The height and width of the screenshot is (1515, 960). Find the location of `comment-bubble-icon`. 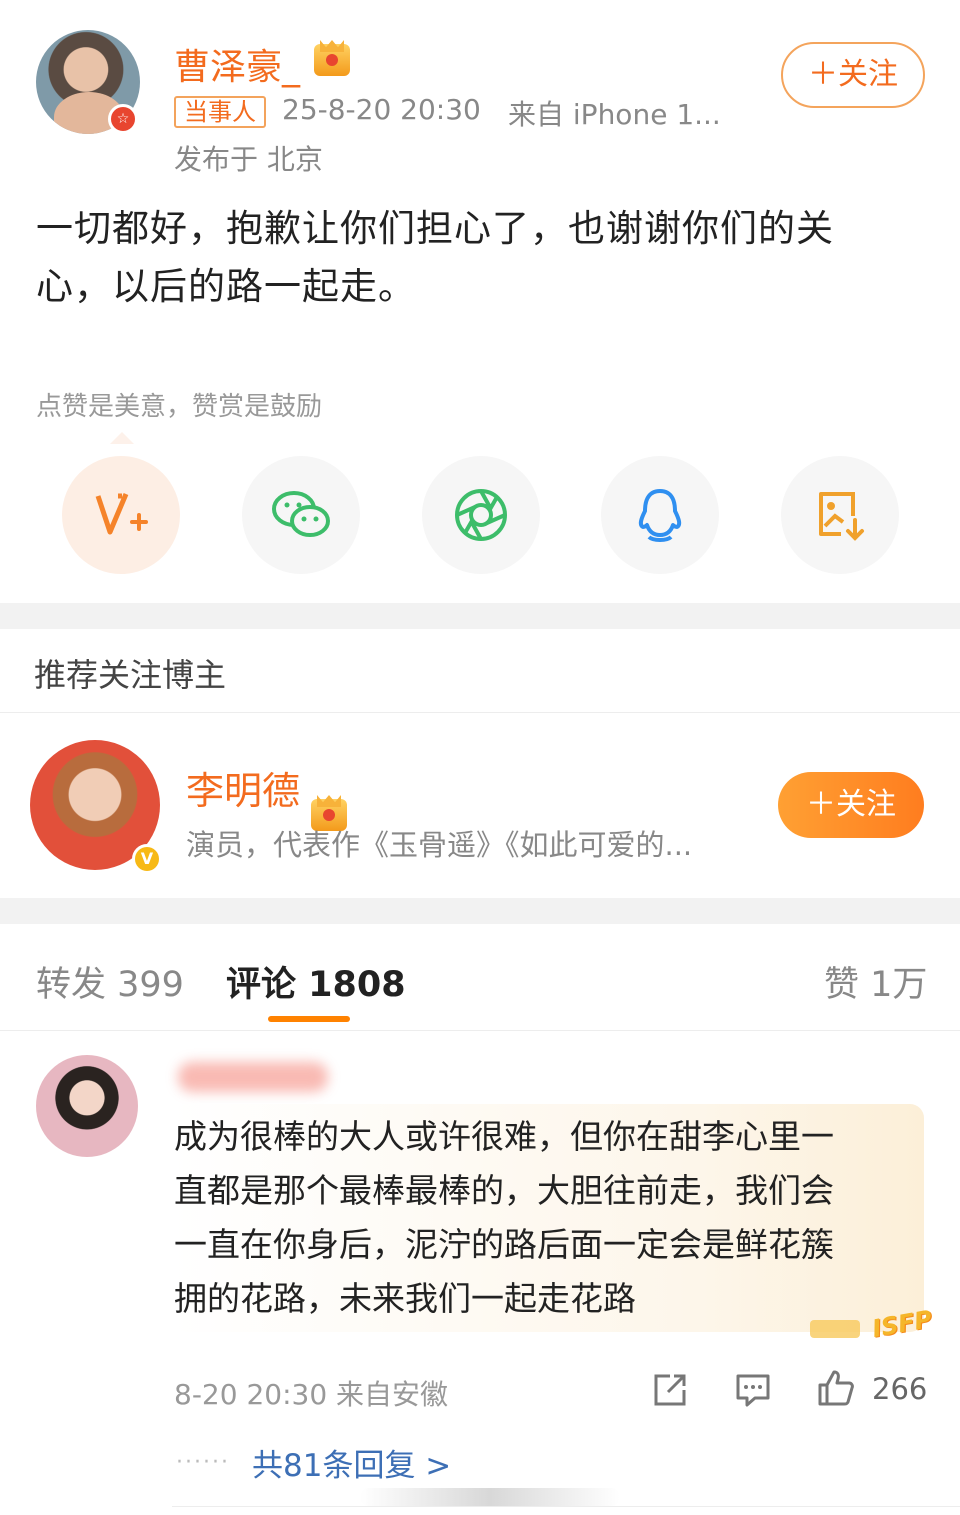

comment-bubble-icon is located at coordinates (753, 1390).